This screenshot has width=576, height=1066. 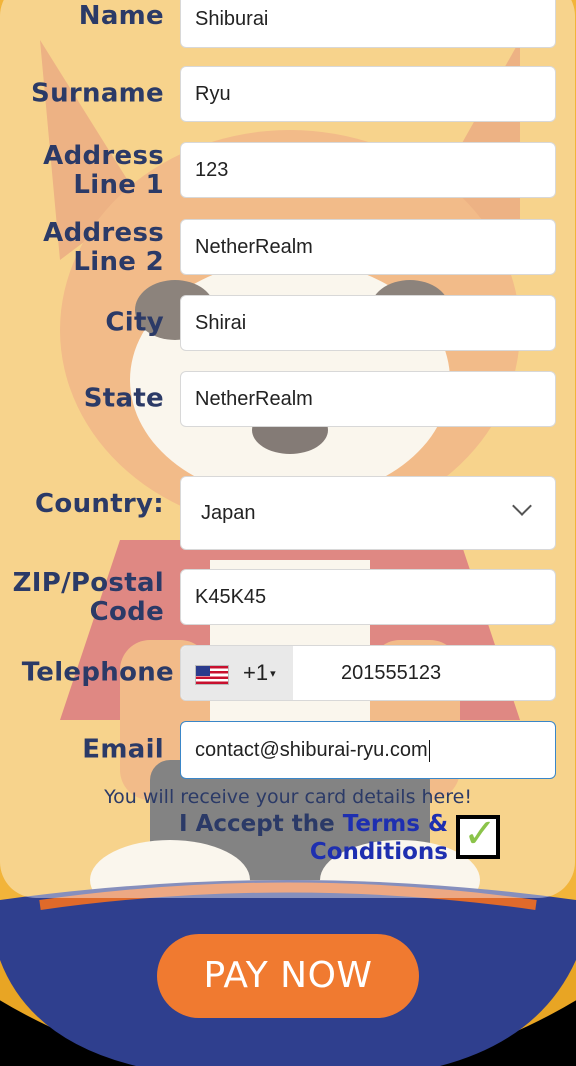 I want to click on address1-label: Address Line 1, so click(x=84, y=171).